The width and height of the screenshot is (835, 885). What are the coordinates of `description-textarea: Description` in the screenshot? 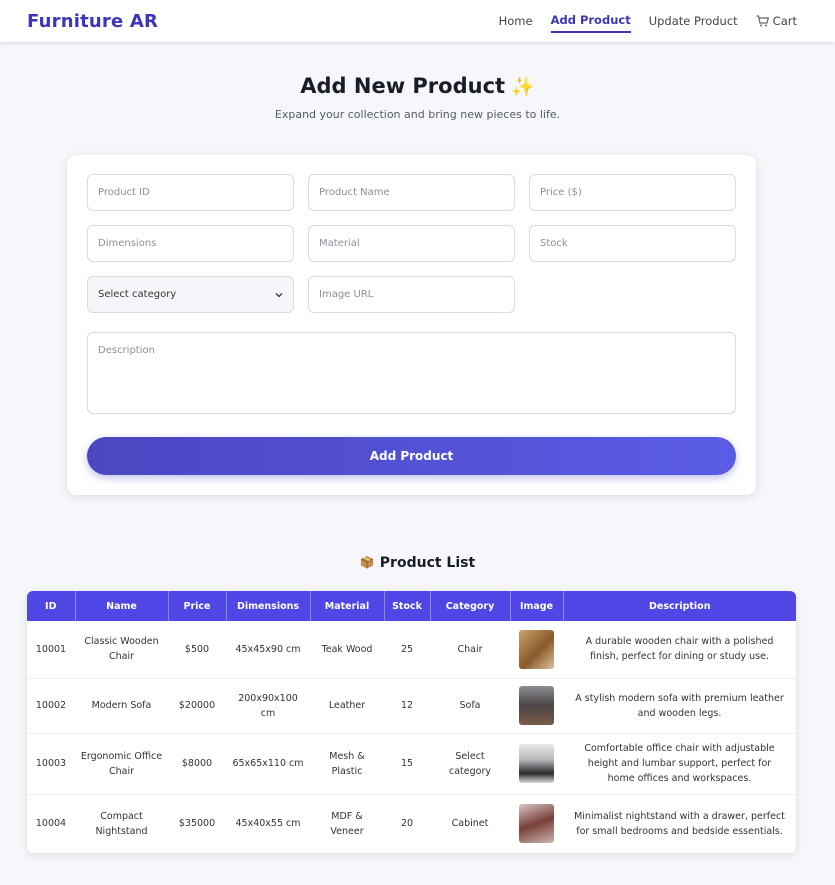 It's located at (411, 373).